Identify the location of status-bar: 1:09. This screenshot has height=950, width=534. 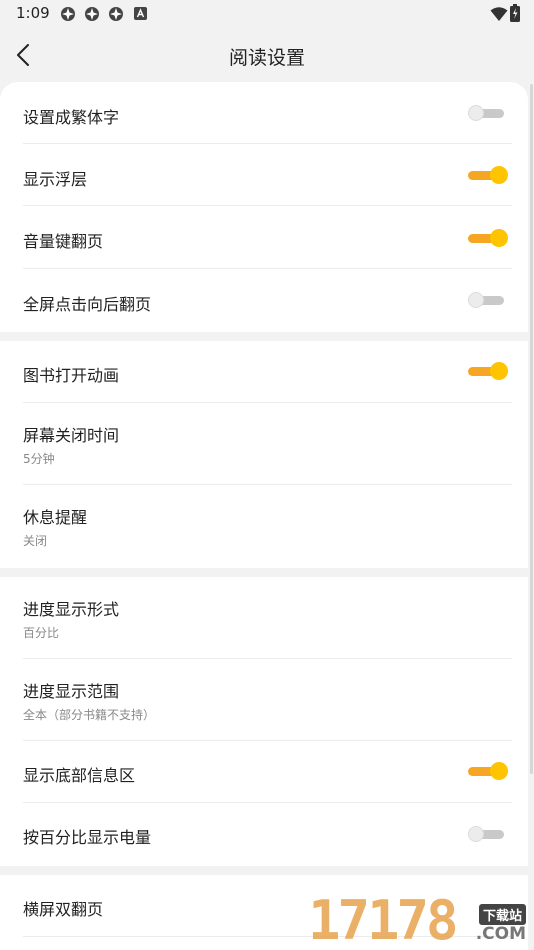
(267, 14).